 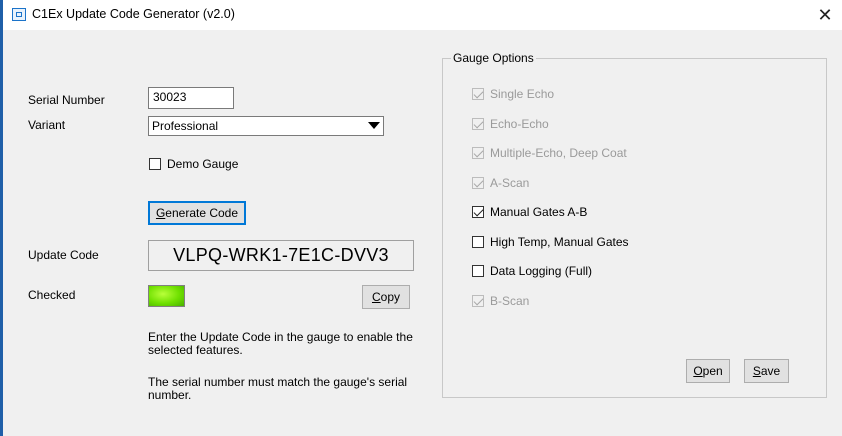 I want to click on open-button: Open, so click(x=708, y=371).